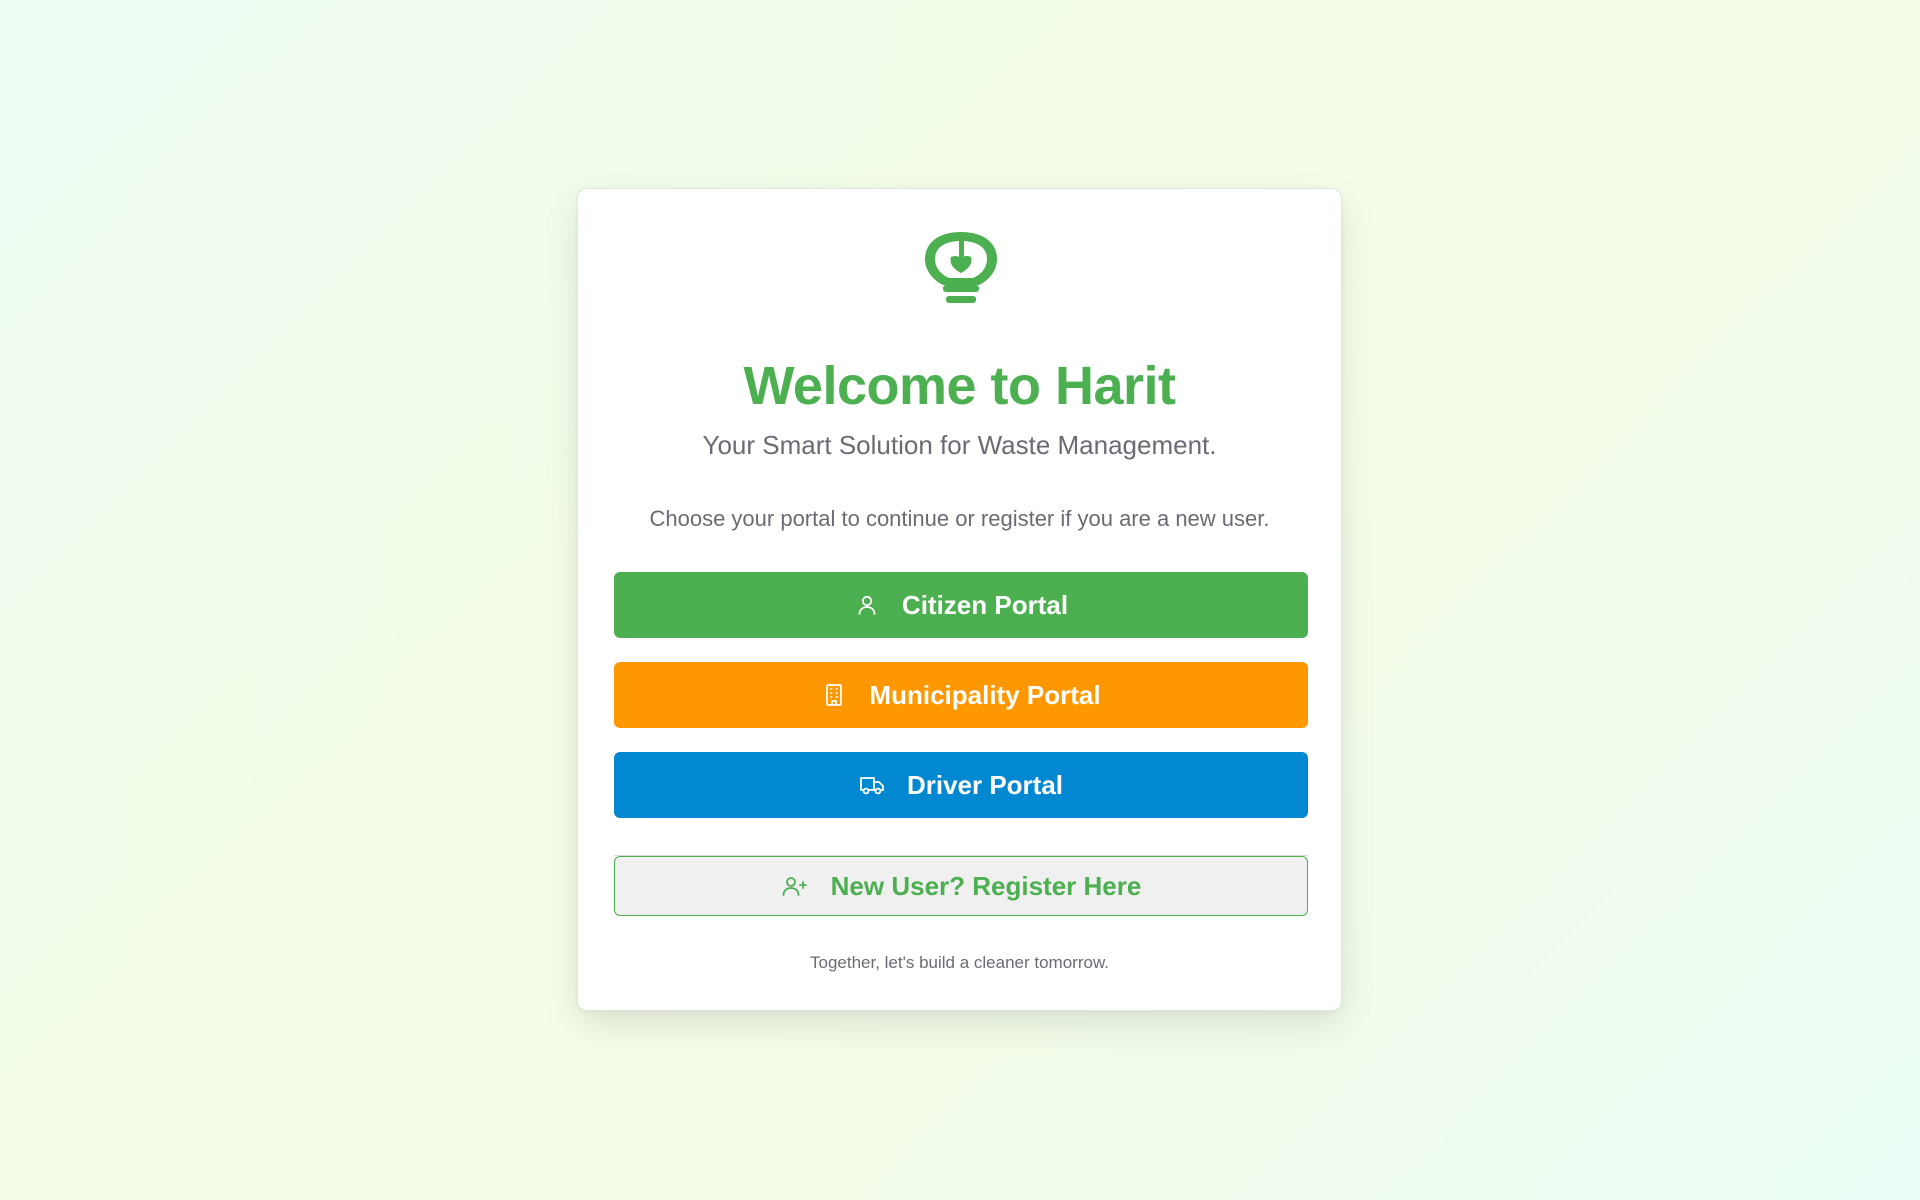 Image resolution: width=1920 pixels, height=1200 pixels. What do you see at coordinates (985, 784) in the screenshot?
I see `driver-portal-label: Driver Portal` at bounding box center [985, 784].